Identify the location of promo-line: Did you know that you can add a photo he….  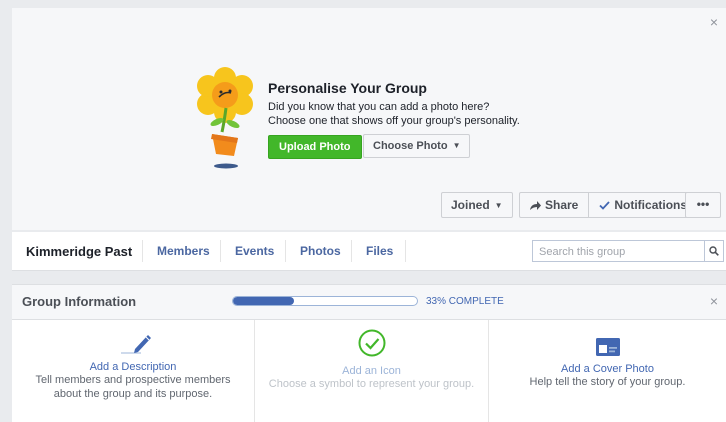
(379, 107).